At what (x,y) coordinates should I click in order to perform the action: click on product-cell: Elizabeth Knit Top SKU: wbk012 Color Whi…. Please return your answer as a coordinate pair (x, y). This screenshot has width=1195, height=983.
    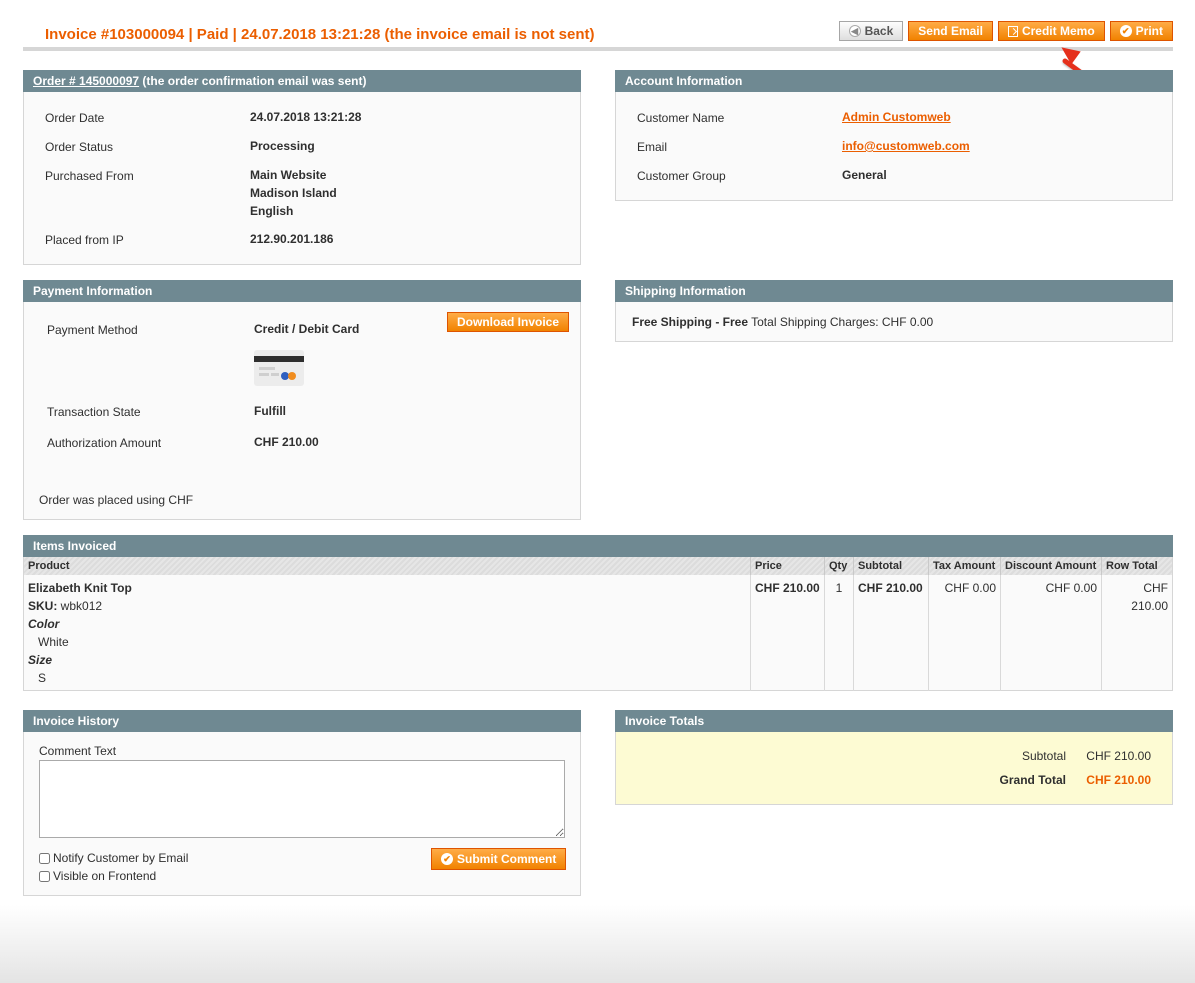
    Looking at the image, I should click on (387, 633).